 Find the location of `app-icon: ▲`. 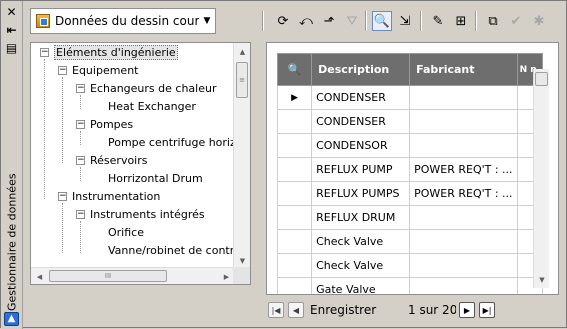

app-icon: ▲ is located at coordinates (11, 319).